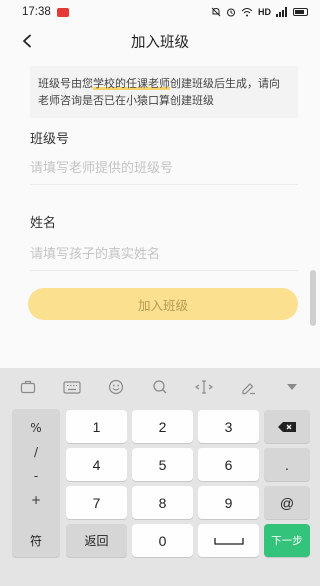  Describe the element at coordinates (292, 387) in the screenshot. I see `collapse-icon` at that location.